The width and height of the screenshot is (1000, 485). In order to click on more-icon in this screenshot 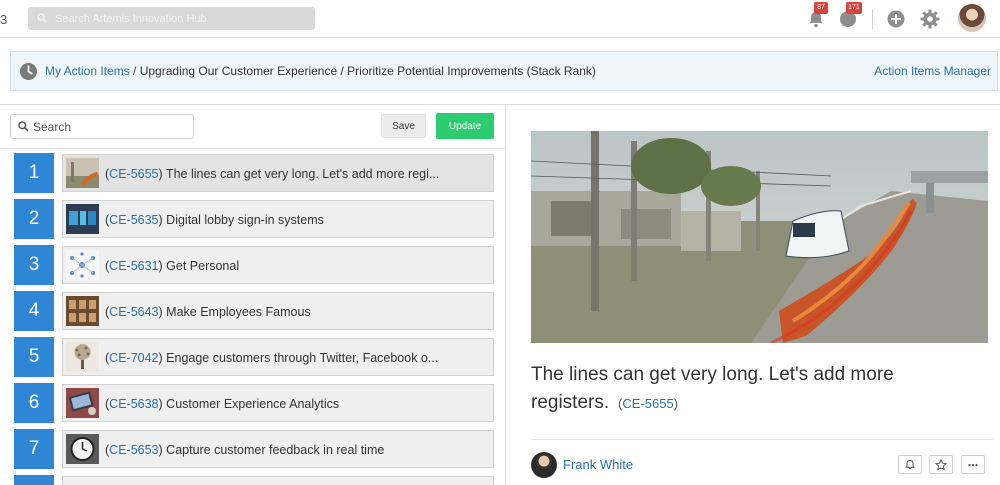, I will do `click(973, 465)`.